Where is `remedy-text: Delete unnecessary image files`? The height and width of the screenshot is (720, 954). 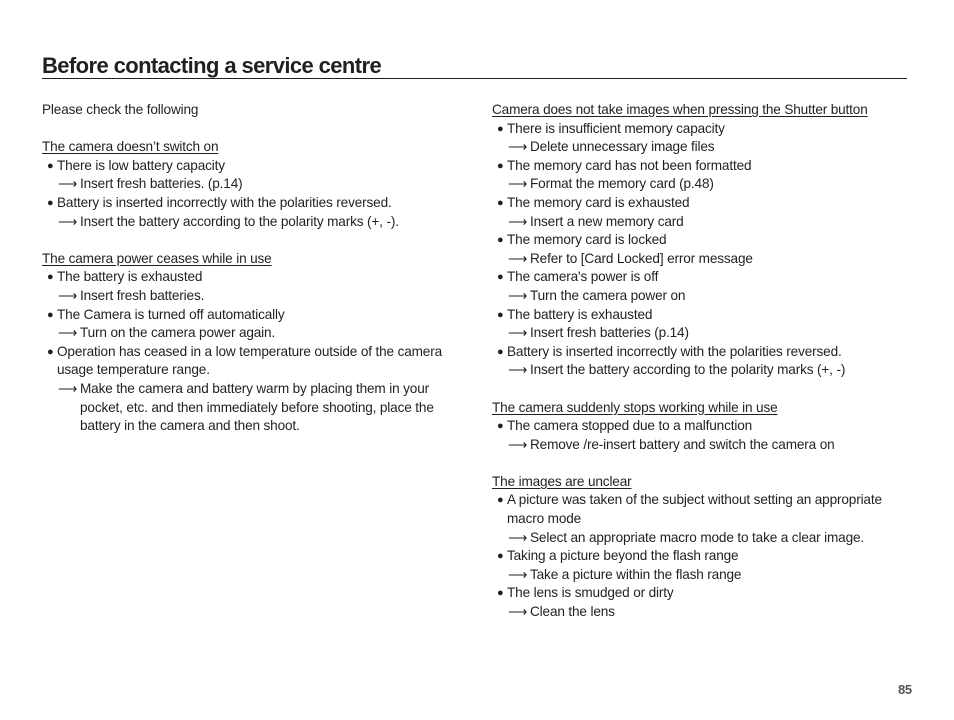
remedy-text: Delete unnecessary image files is located at coordinates (622, 147).